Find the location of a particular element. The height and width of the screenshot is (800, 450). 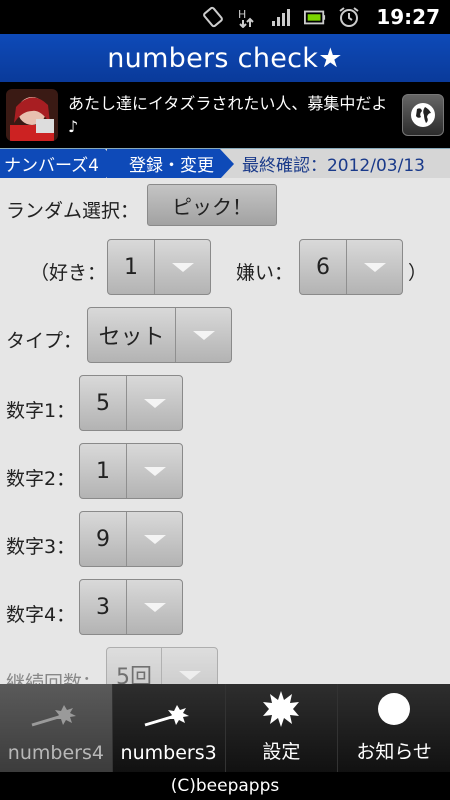

continuation-value: 5回 is located at coordinates (134, 674).